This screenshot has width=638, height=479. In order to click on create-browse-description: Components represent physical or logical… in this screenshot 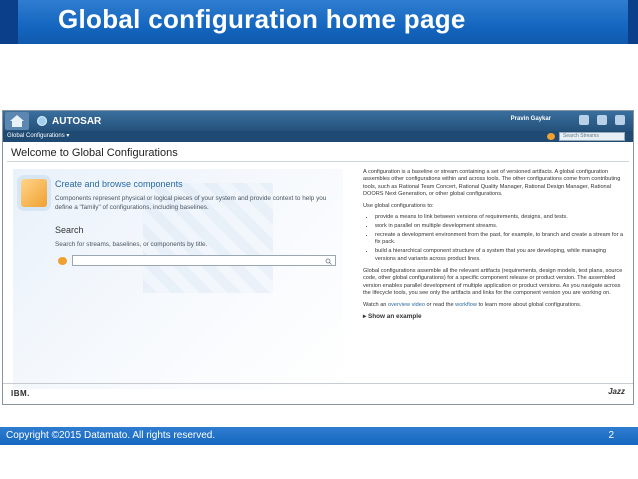, I will do `click(191, 203)`.